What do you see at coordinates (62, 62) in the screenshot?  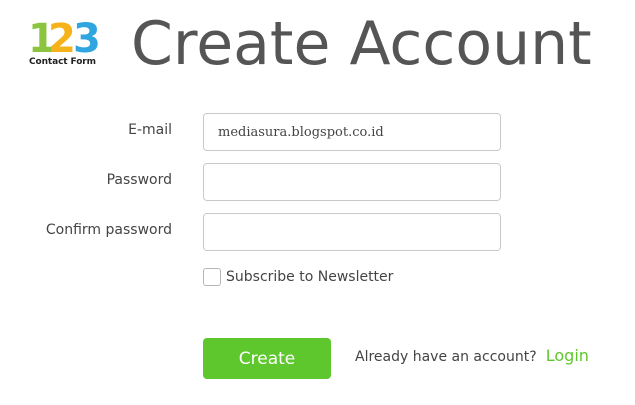 I see `logo-caption: Contact Form` at bounding box center [62, 62].